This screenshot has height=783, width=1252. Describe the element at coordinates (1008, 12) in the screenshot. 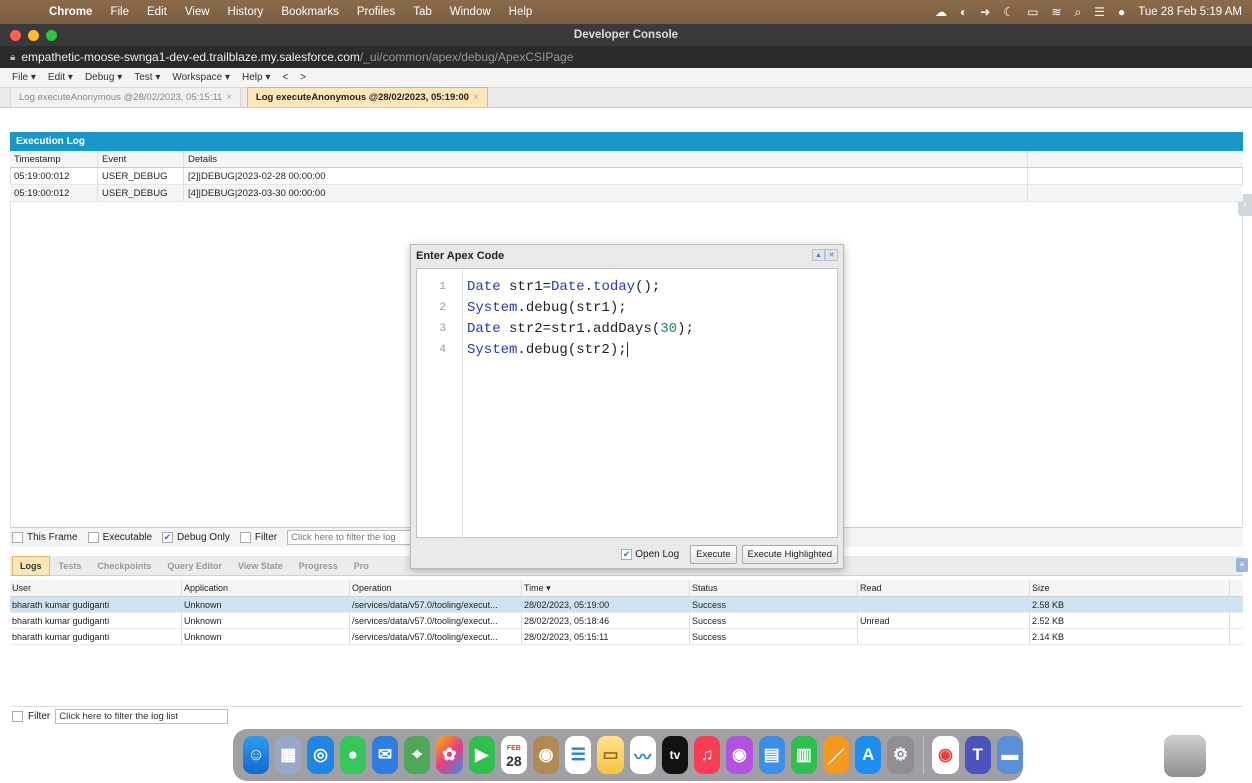

I see `moon-icon: ☾` at that location.